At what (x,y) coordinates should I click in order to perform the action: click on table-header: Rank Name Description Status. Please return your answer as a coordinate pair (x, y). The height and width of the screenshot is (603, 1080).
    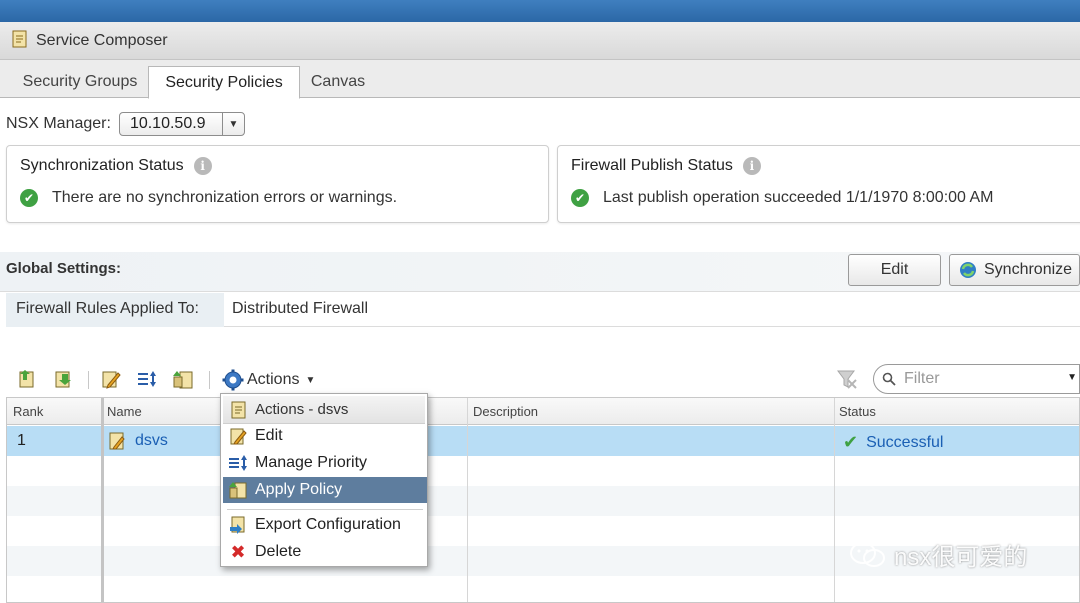
    Looking at the image, I should click on (543, 411).